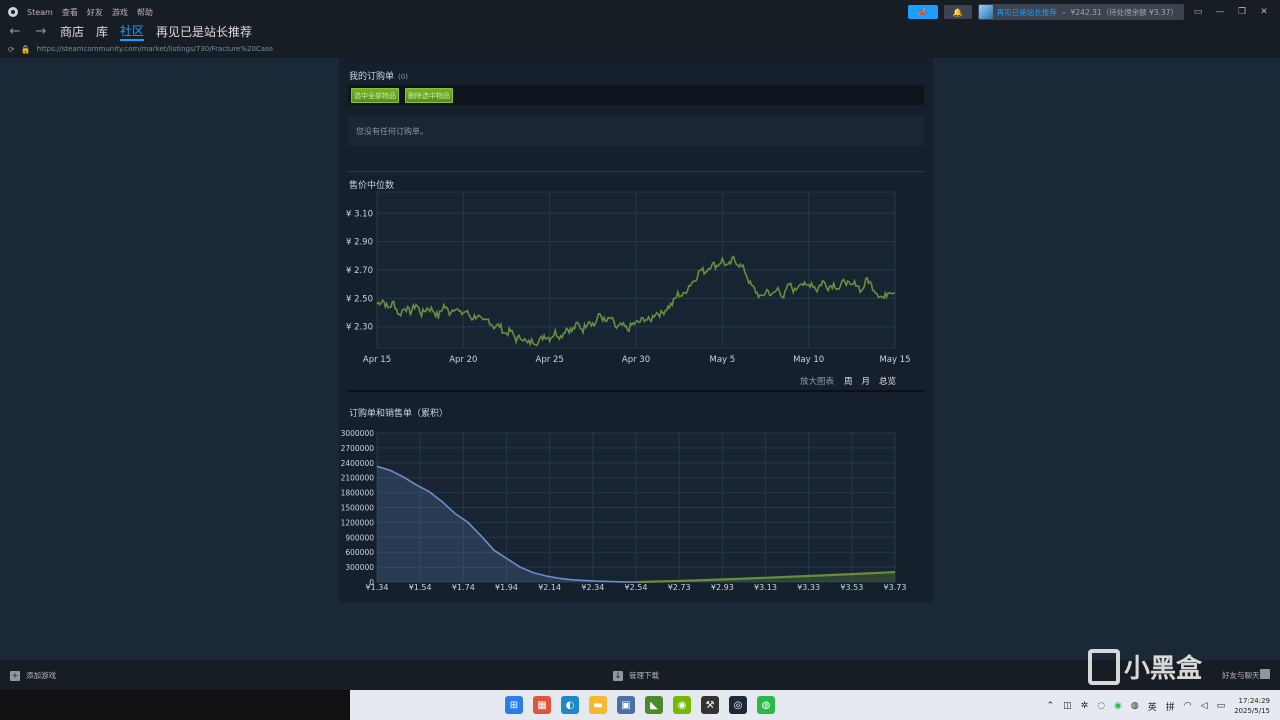 The width and height of the screenshot is (1280, 720). What do you see at coordinates (654, 705) in the screenshot?
I see `game-app-icon: ◣` at bounding box center [654, 705].